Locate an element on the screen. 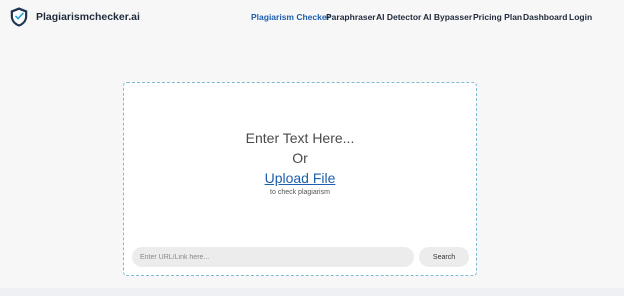  nav-login: Login is located at coordinates (580, 17).